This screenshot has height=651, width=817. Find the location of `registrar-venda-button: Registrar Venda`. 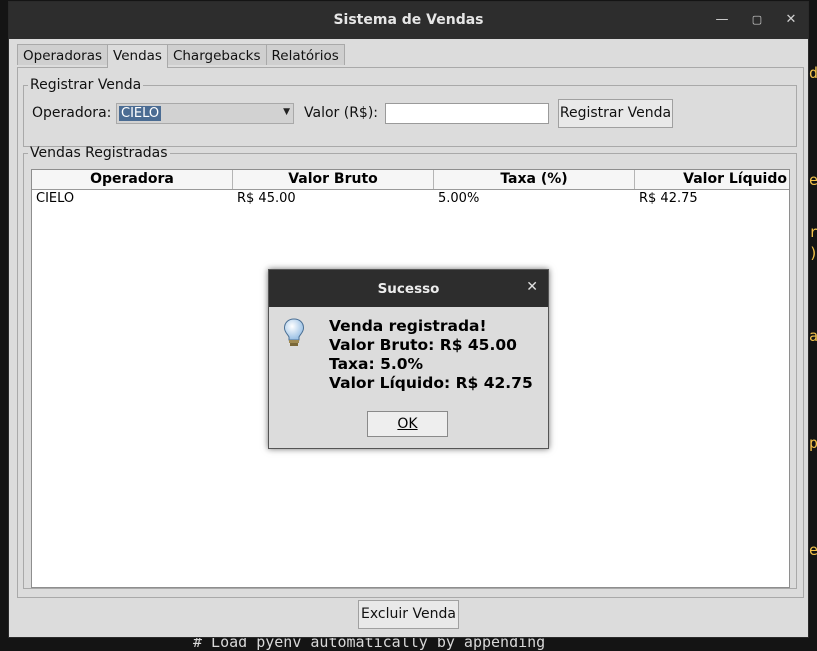

registrar-venda-button: Registrar Venda is located at coordinates (615, 113).